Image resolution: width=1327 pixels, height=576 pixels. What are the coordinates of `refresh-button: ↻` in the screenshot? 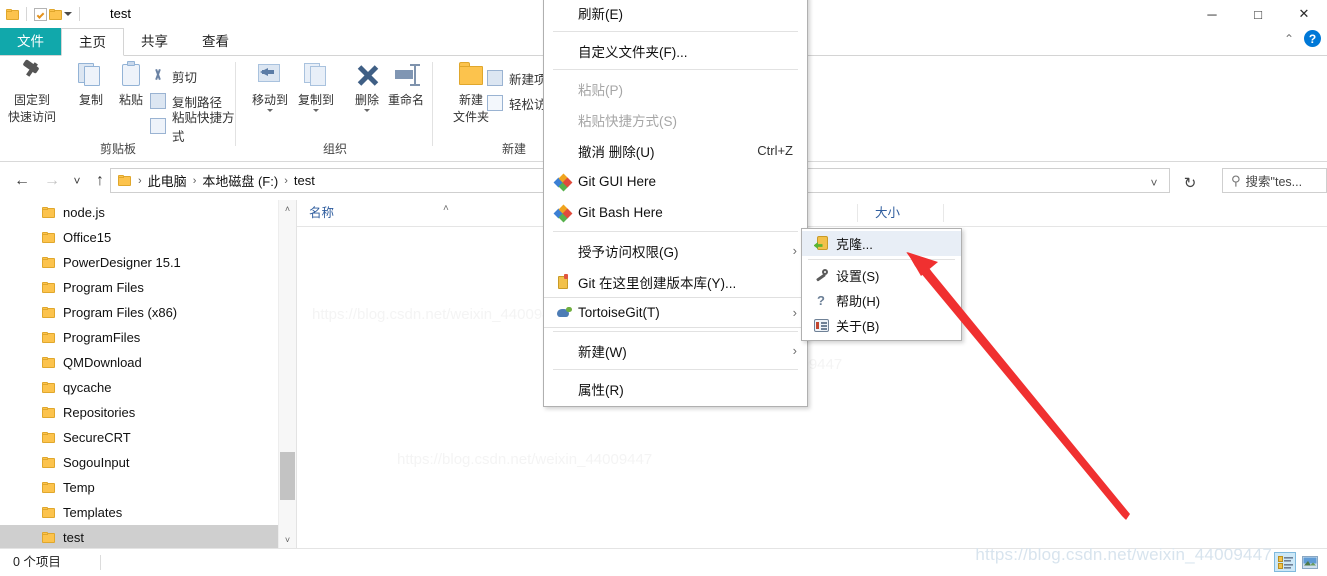 It's located at (1190, 183).